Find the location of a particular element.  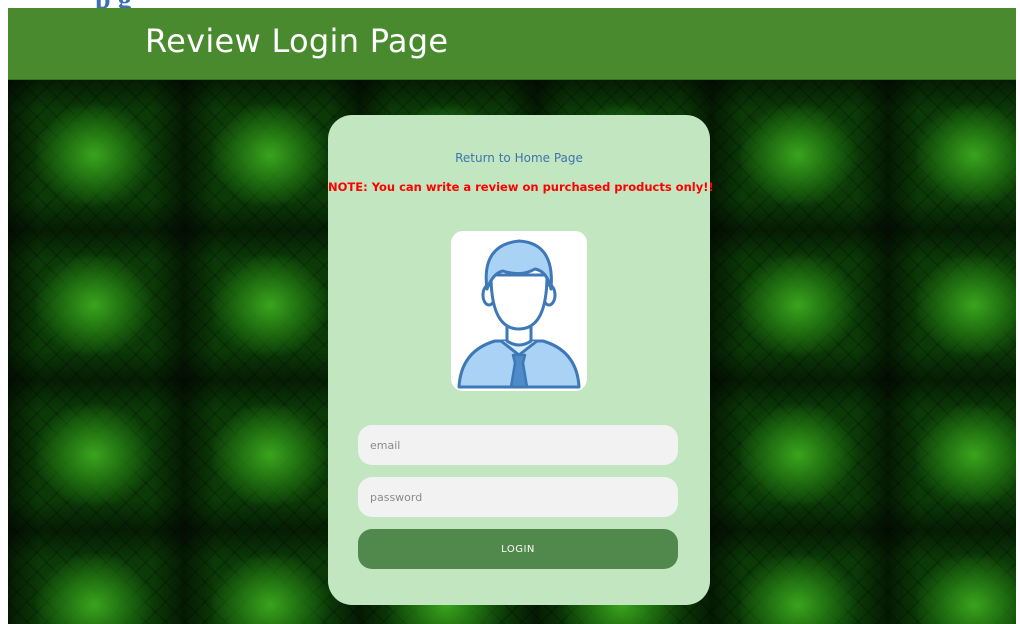

user-avatar-icon is located at coordinates (519, 311).